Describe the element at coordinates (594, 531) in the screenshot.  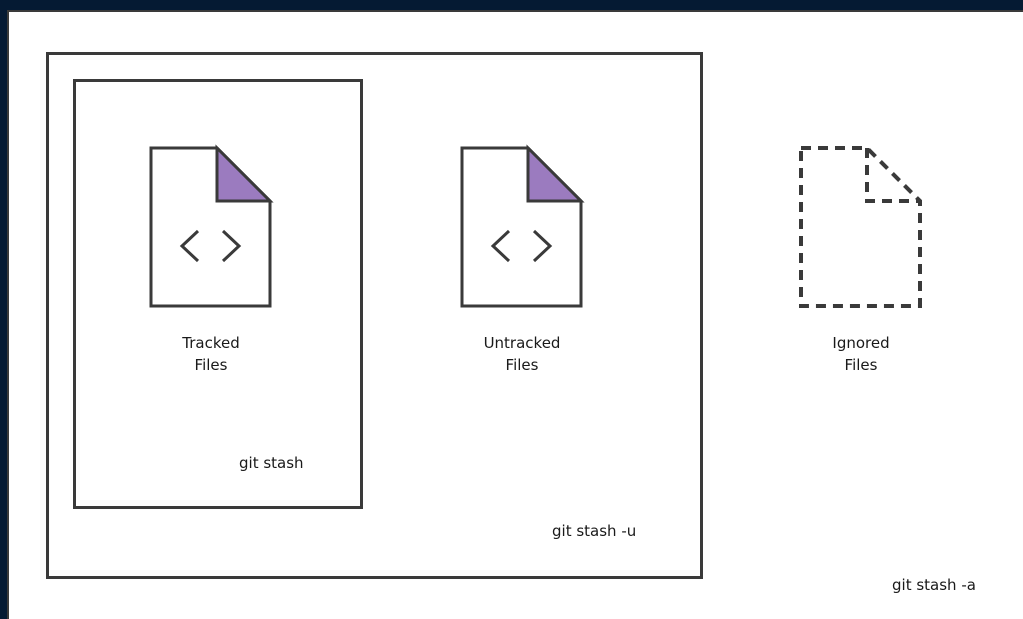
I see `git-stash-u-label: git stash -u` at that location.